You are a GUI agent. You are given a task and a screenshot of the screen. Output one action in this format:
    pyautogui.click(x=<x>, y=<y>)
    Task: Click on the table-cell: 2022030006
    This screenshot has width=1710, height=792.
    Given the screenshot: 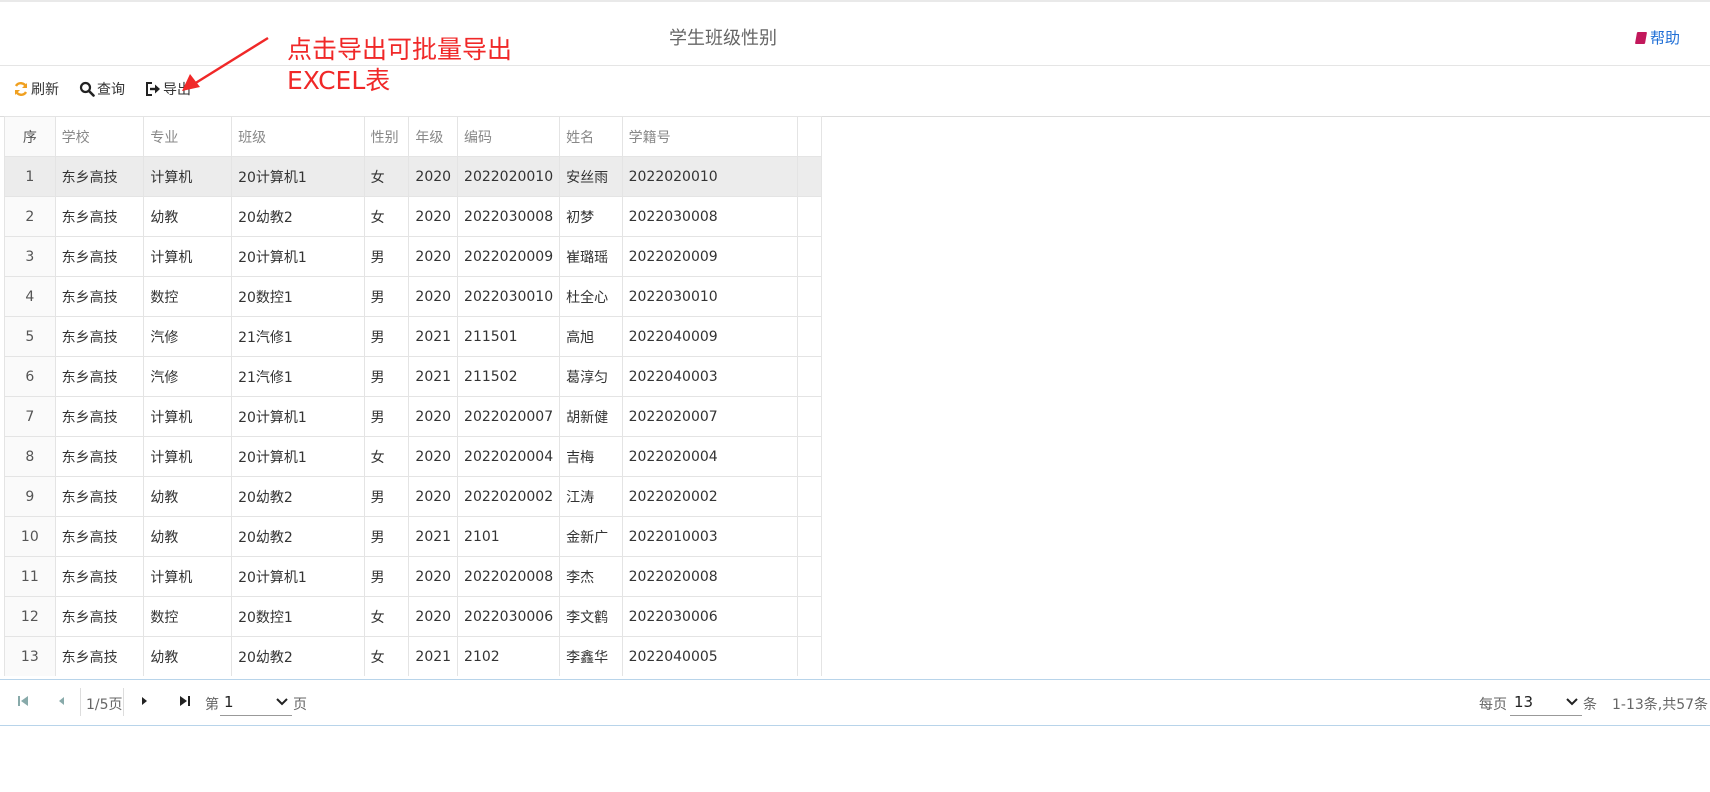 What is the action you would take?
    pyautogui.click(x=509, y=616)
    